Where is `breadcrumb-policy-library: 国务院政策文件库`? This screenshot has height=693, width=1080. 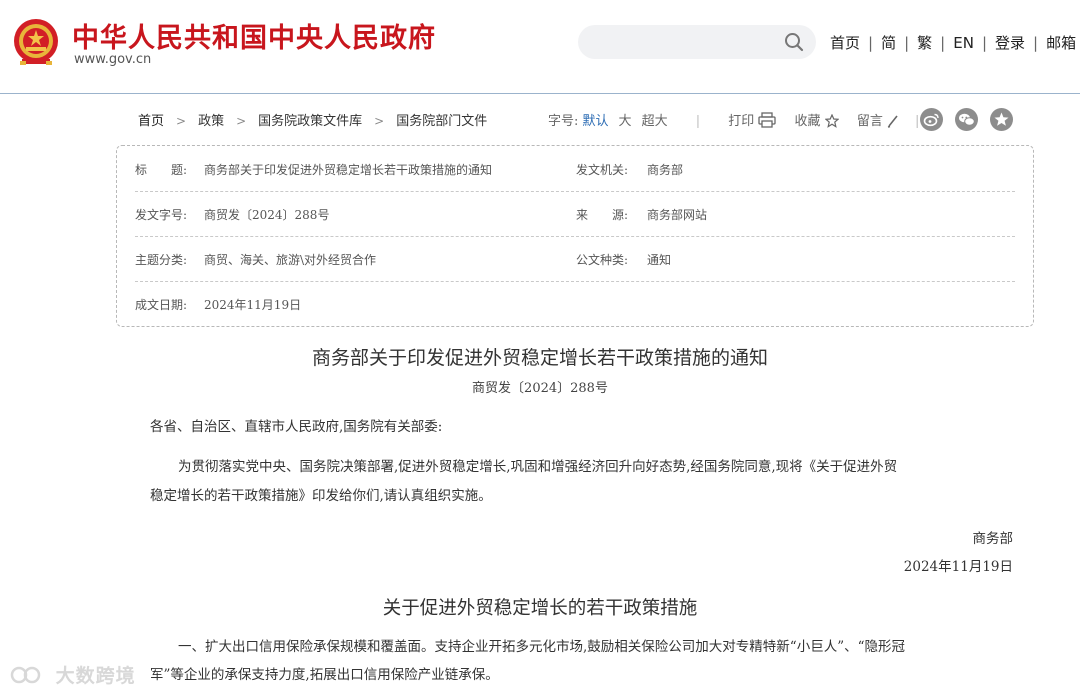 breadcrumb-policy-library: 国务院政策文件库 is located at coordinates (310, 121).